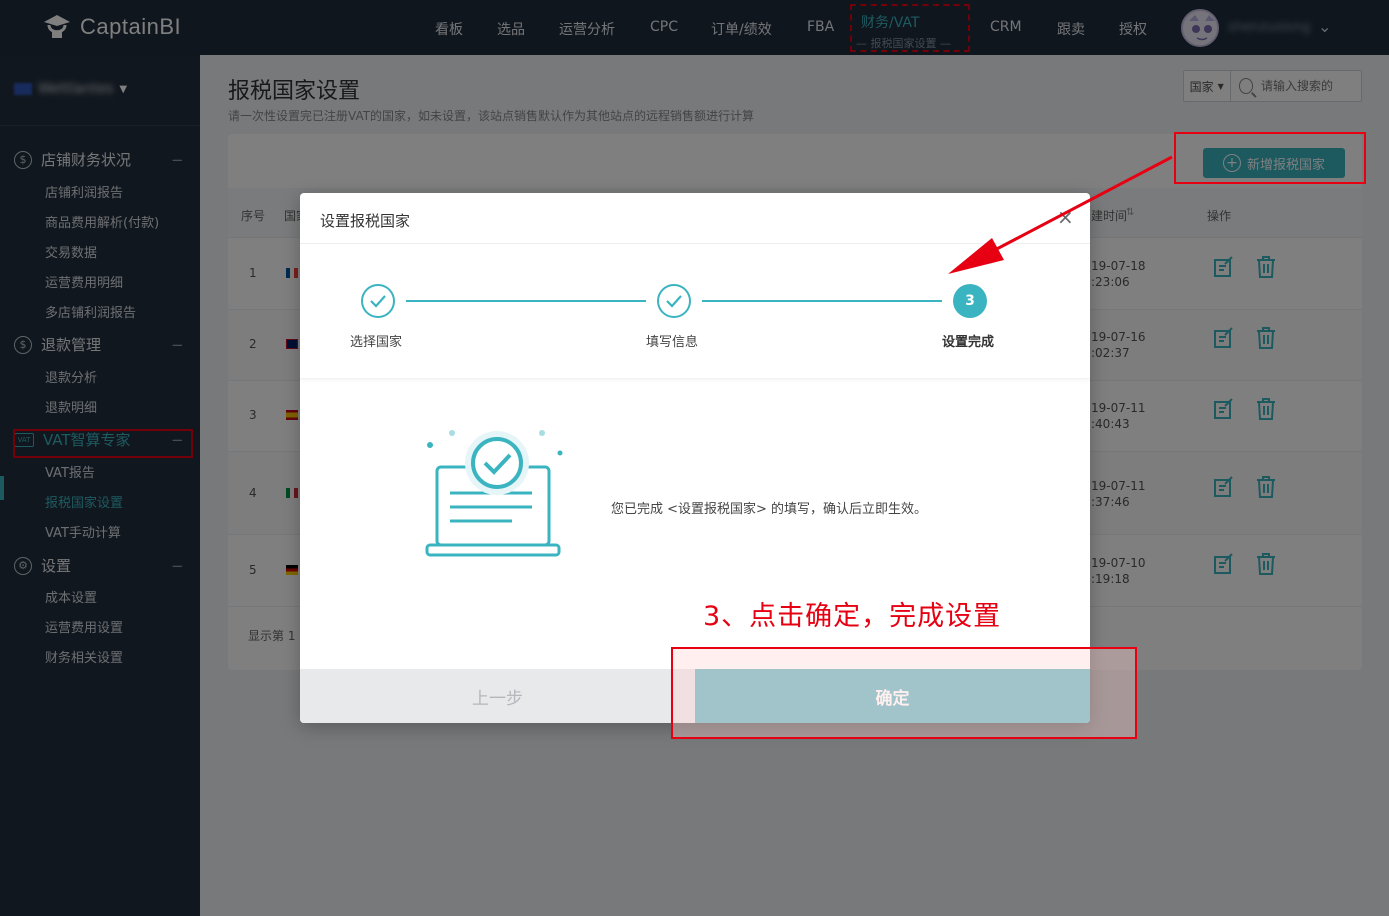 The image size is (1389, 916). Describe the element at coordinates (852, 616) in the screenshot. I see `instruction-annotation: 3、点击确定，完成设置` at that location.